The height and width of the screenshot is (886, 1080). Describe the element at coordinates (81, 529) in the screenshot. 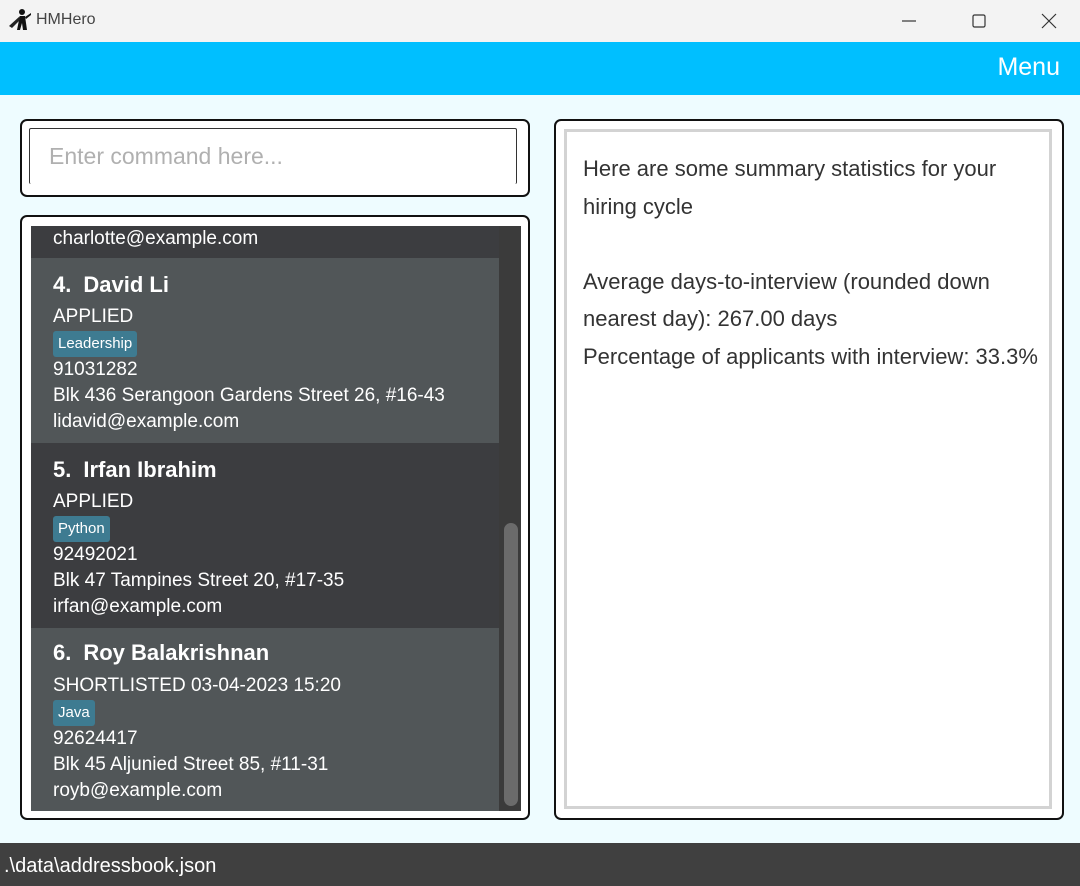

I see `applicant-tag: Python` at that location.